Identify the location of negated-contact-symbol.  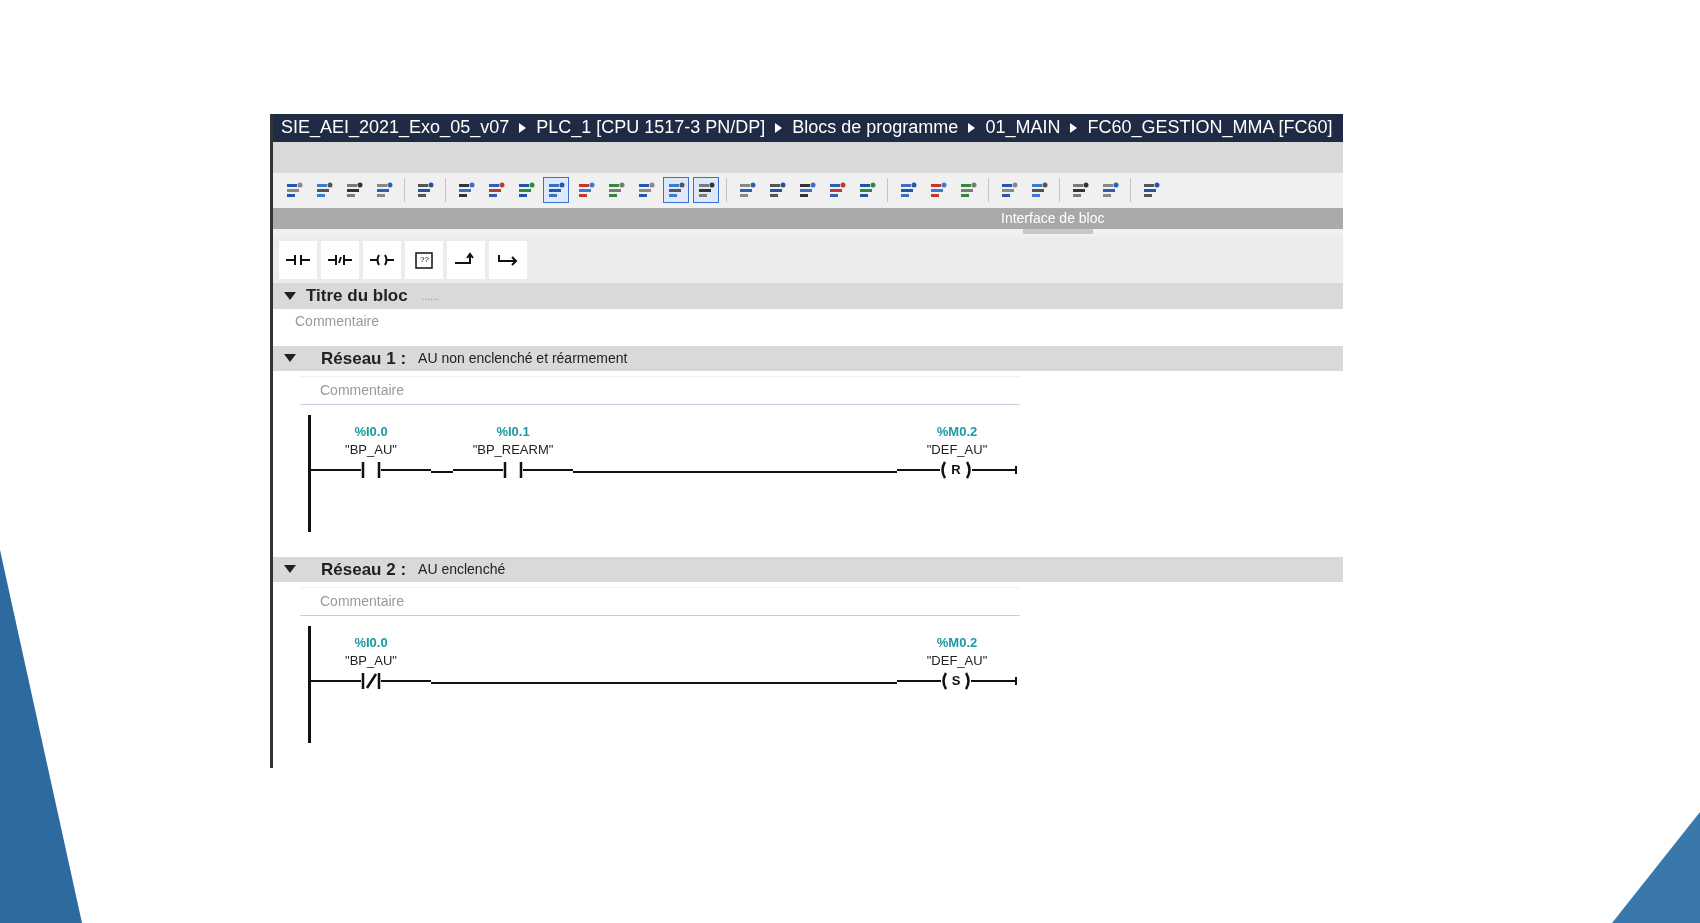
(371, 681).